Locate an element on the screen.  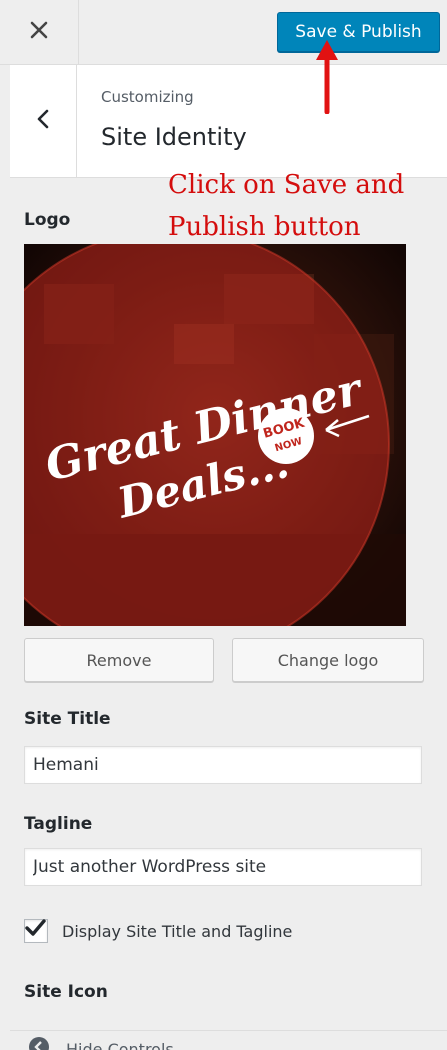
hide-controls-button: Hide Controls is located at coordinates (101, 1043).